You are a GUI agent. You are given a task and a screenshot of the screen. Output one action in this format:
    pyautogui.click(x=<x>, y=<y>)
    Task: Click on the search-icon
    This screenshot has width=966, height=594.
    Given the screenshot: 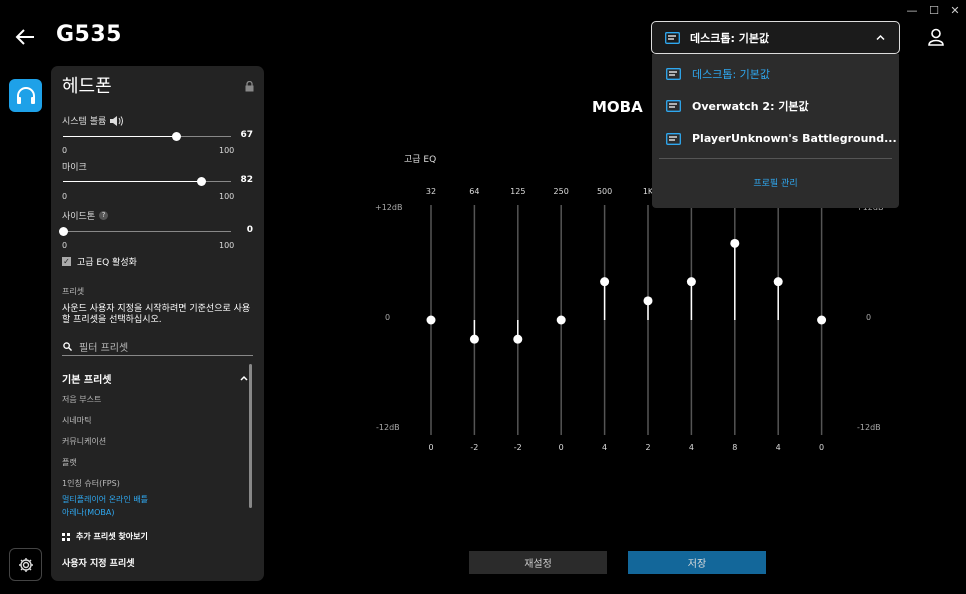 What is the action you would take?
    pyautogui.click(x=67, y=346)
    